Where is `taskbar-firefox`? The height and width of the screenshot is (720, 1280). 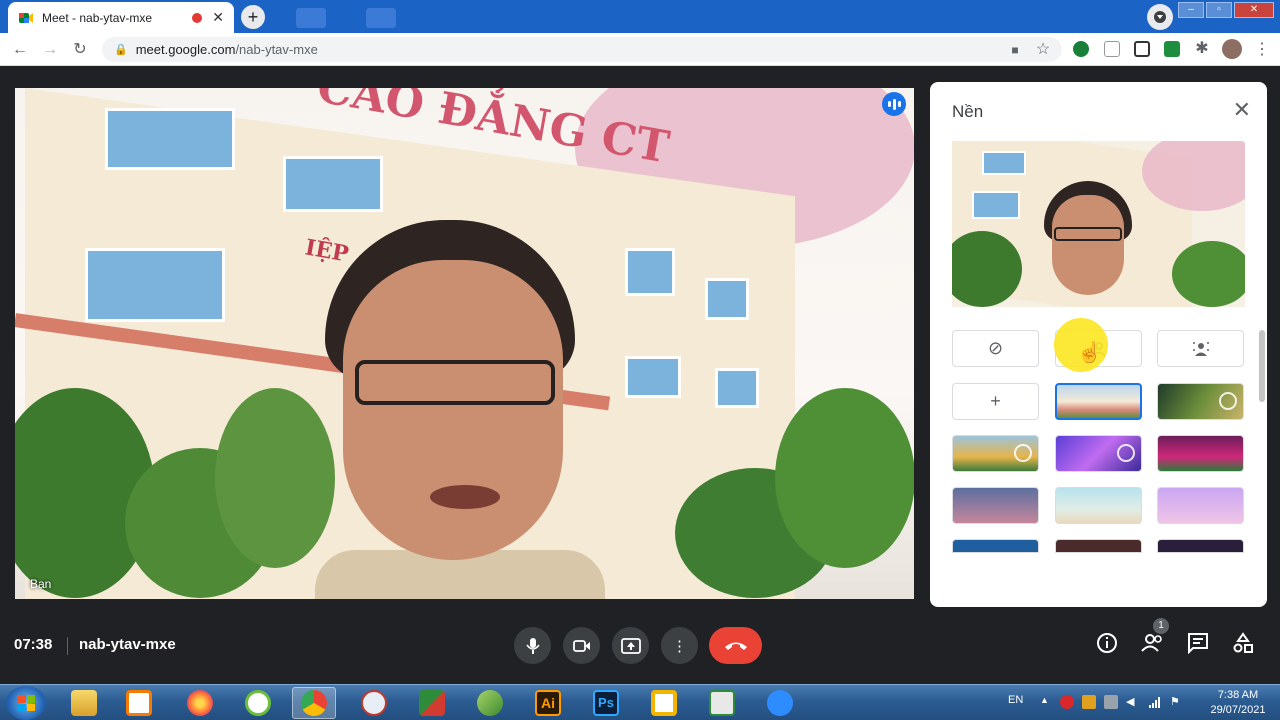 taskbar-firefox is located at coordinates (200, 703).